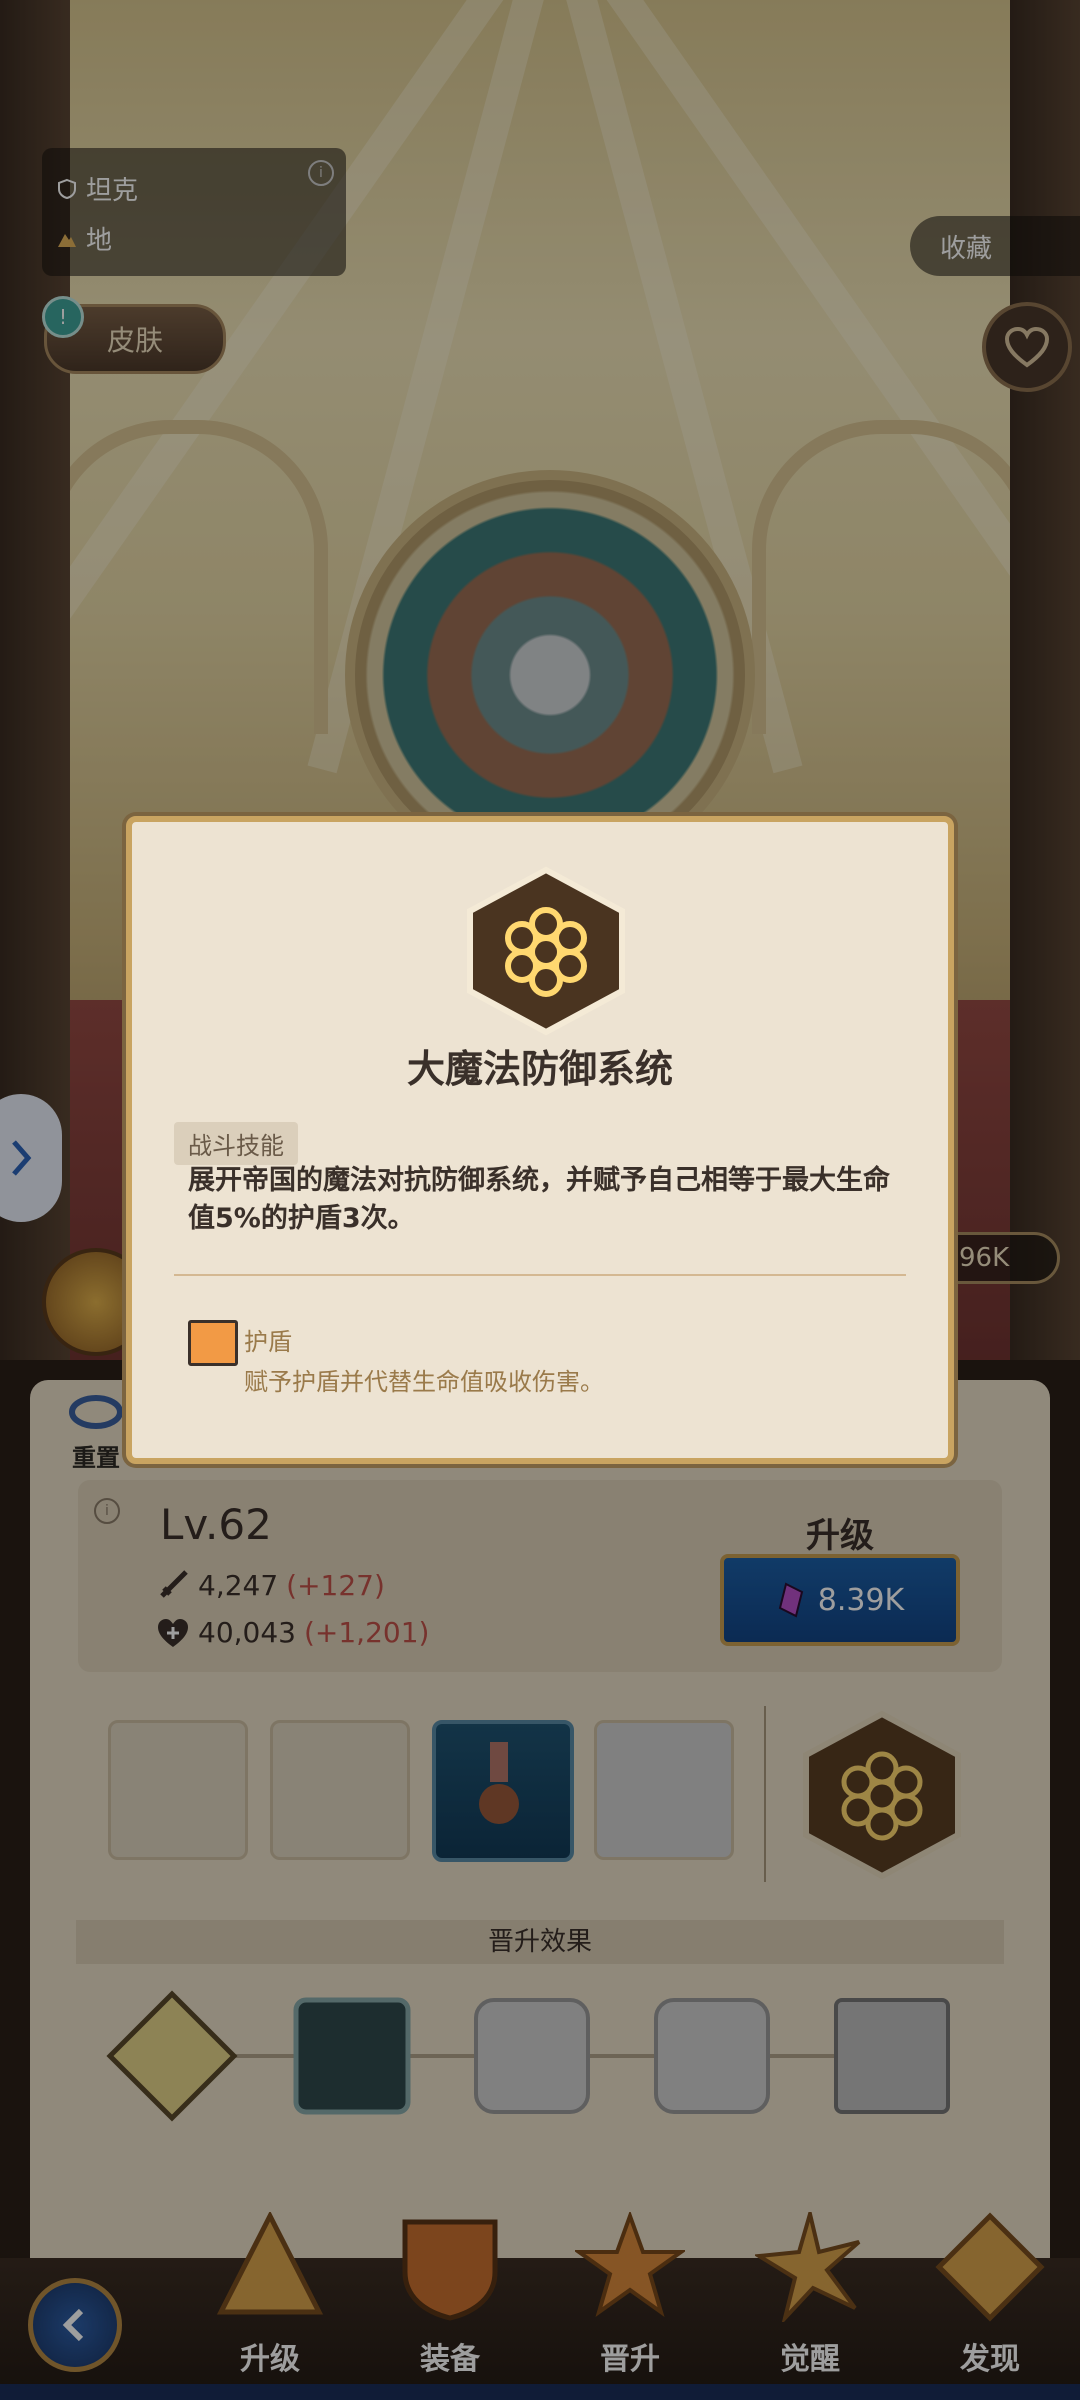 Image resolution: width=1080 pixels, height=2400 pixels. Describe the element at coordinates (539, 1199) in the screenshot. I see `skill-description: 展开帝国的魔法对抗防御系统，并赋予自己相等于最大生命值5%的护盾3次。` at that location.